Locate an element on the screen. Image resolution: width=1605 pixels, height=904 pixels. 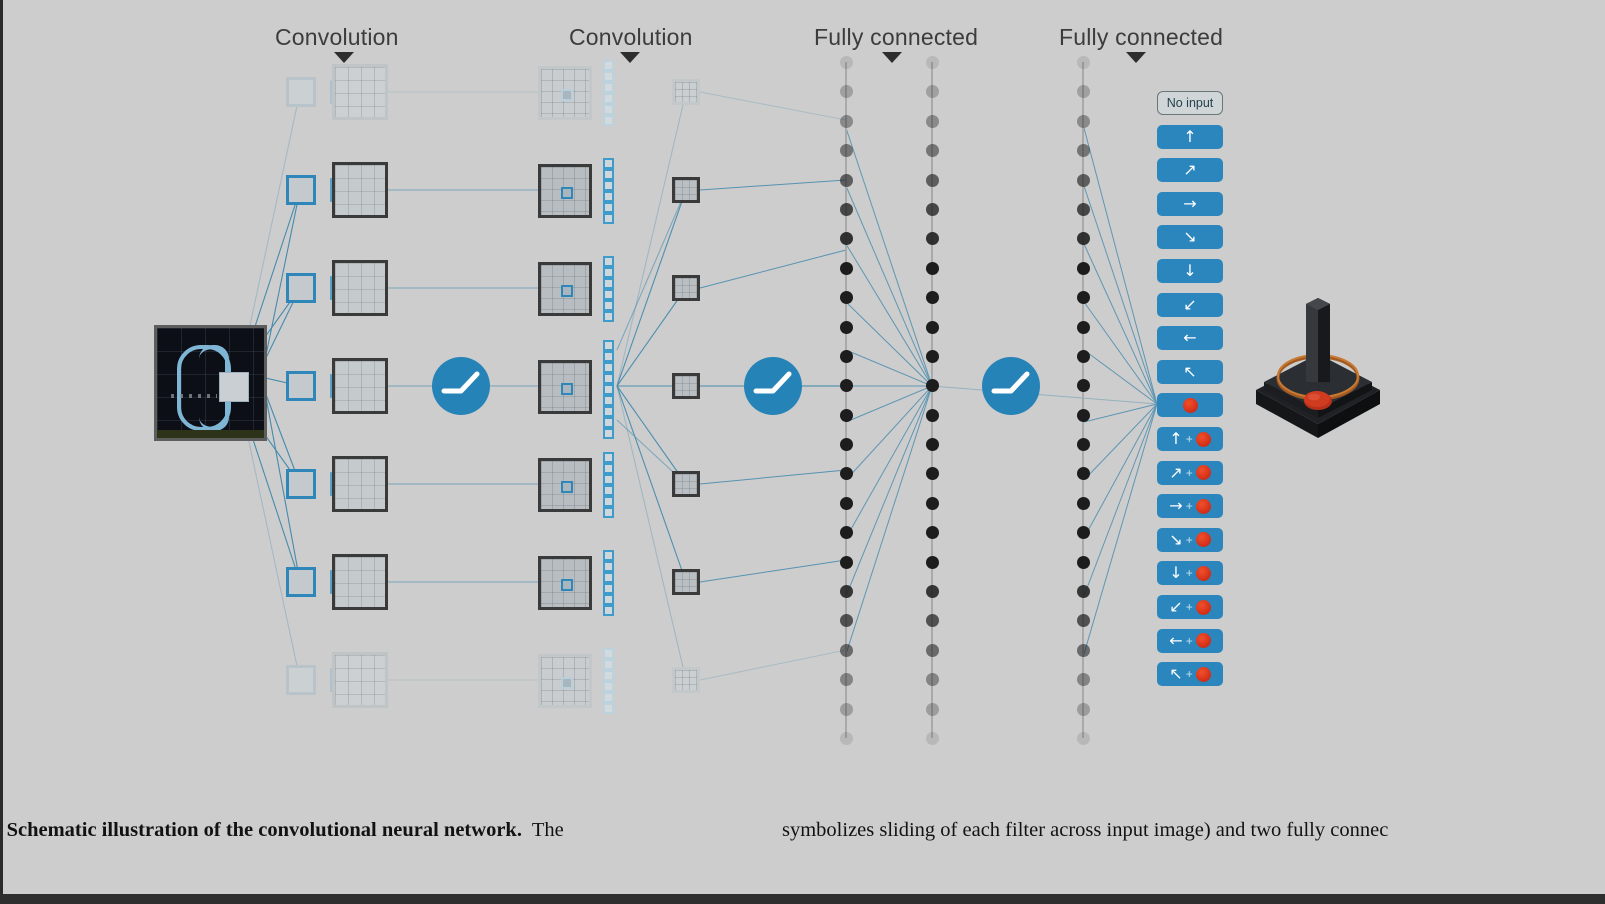
action-button-right: → is located at coordinates (1190, 203).